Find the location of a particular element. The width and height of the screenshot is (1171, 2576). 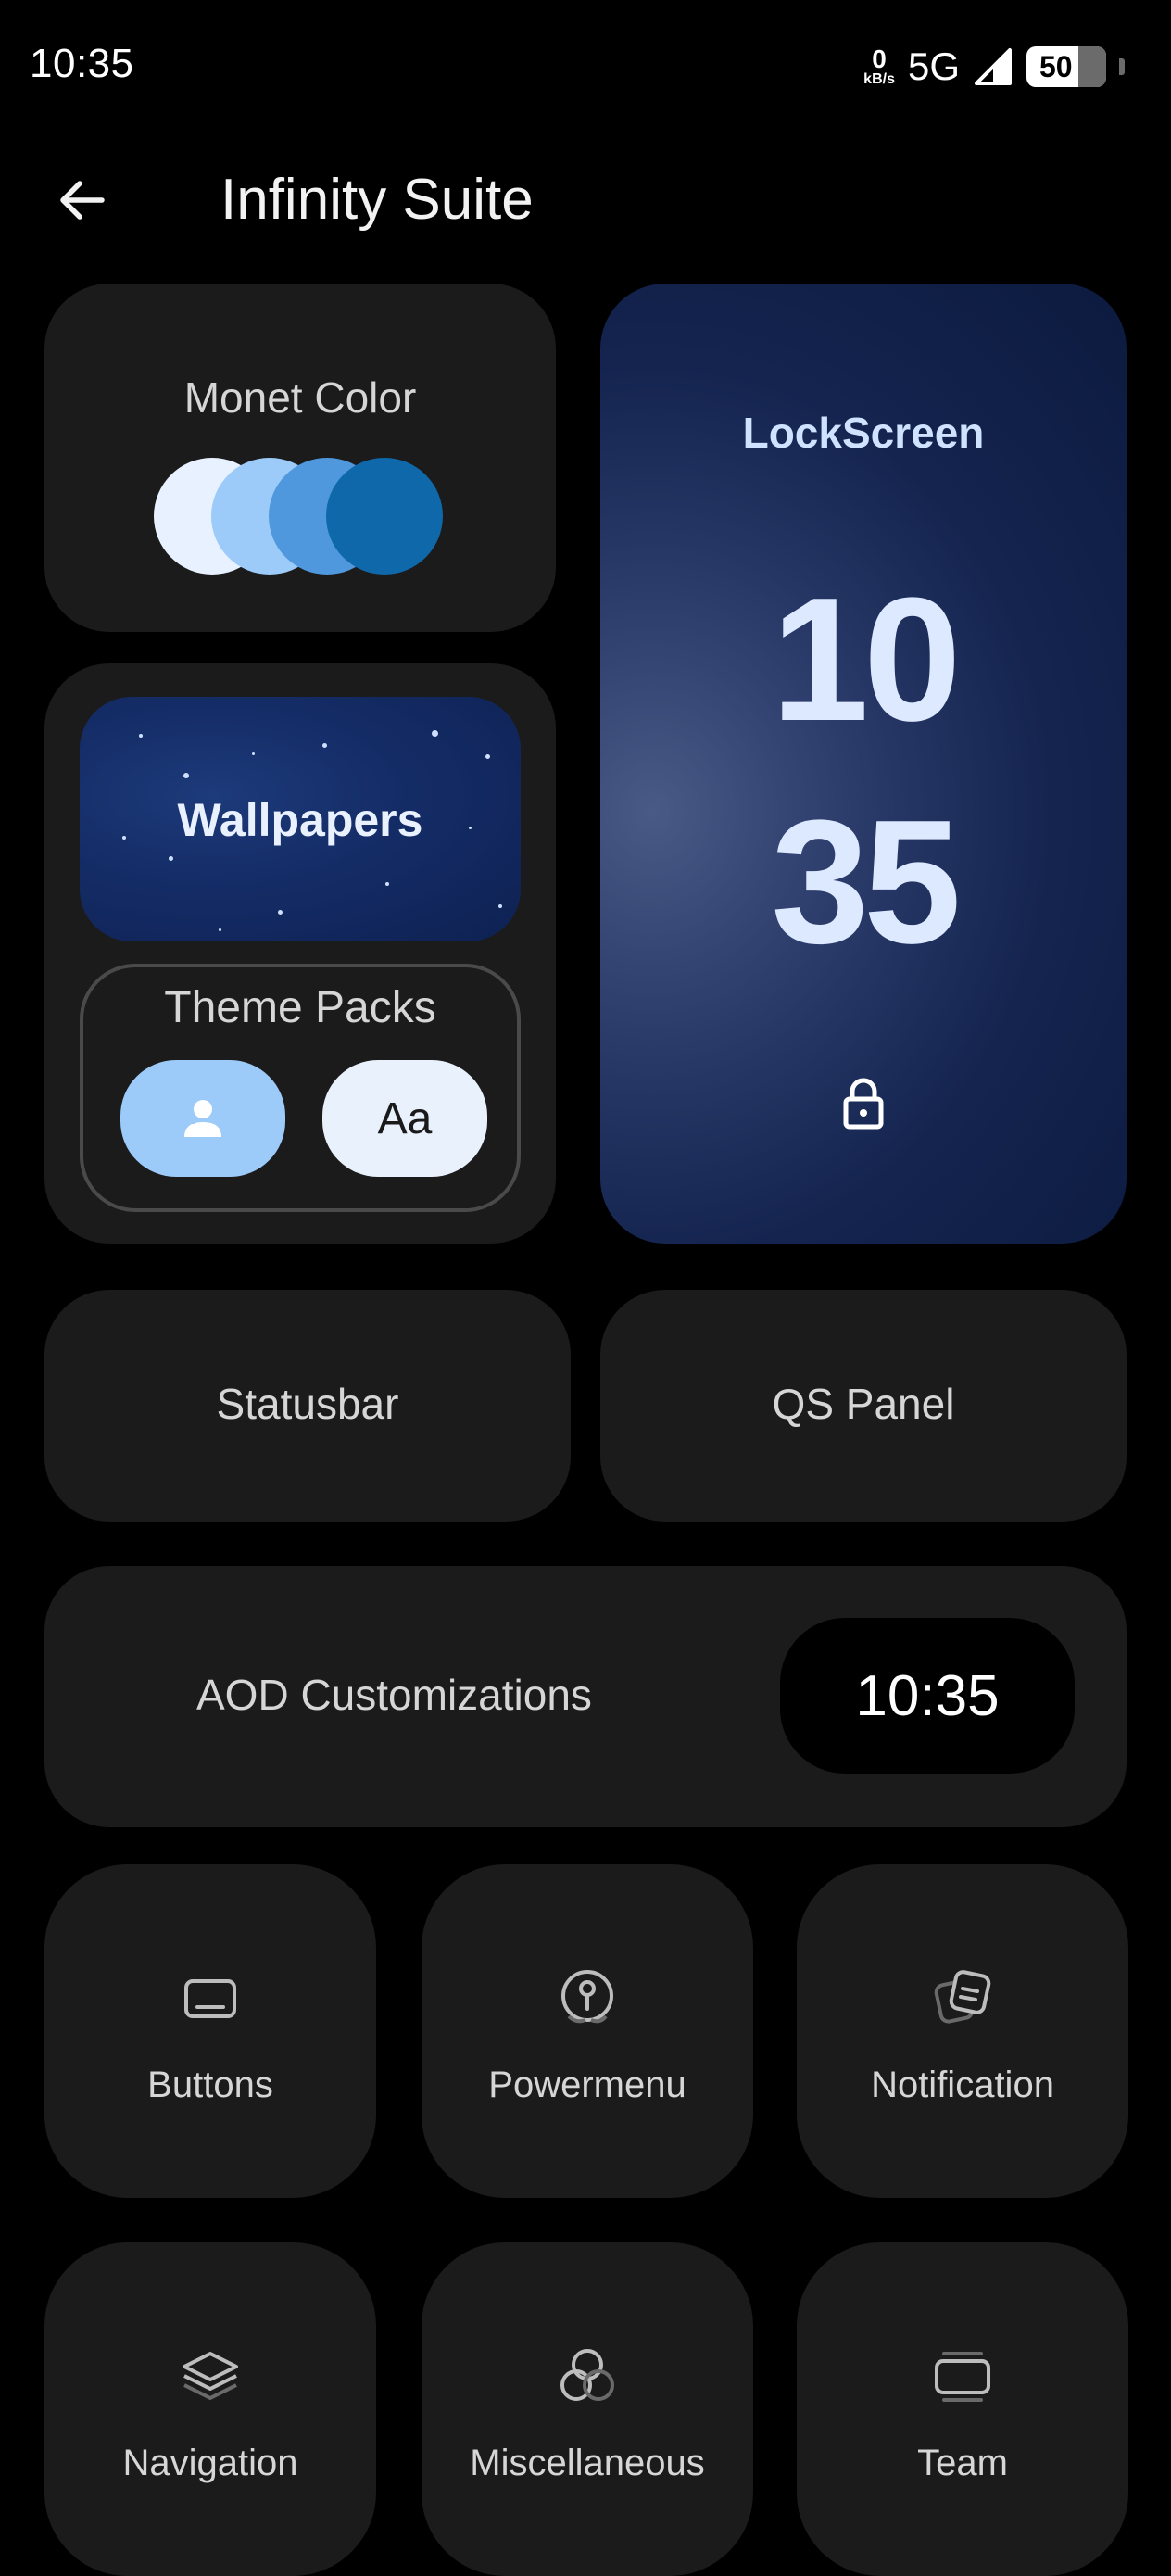

network-speed-unit: kB/s is located at coordinates (879, 79).